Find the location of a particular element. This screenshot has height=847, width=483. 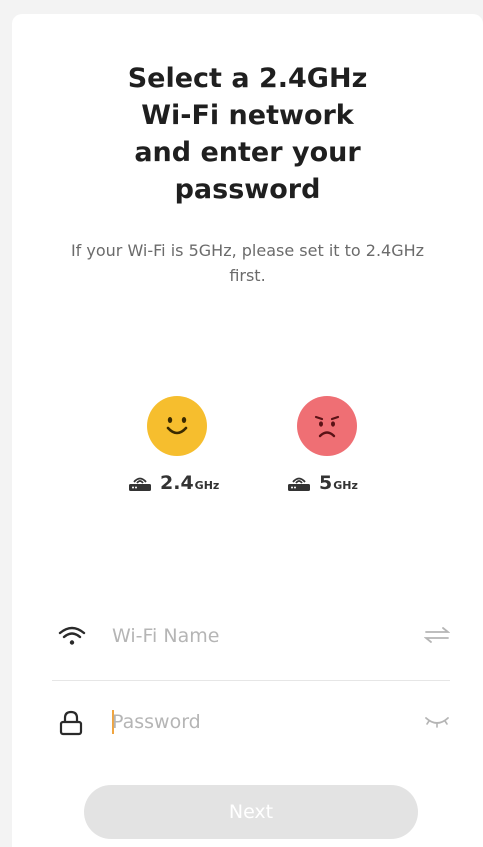

band-2-4ghz: 2.4 GHz is located at coordinates (173, 483).